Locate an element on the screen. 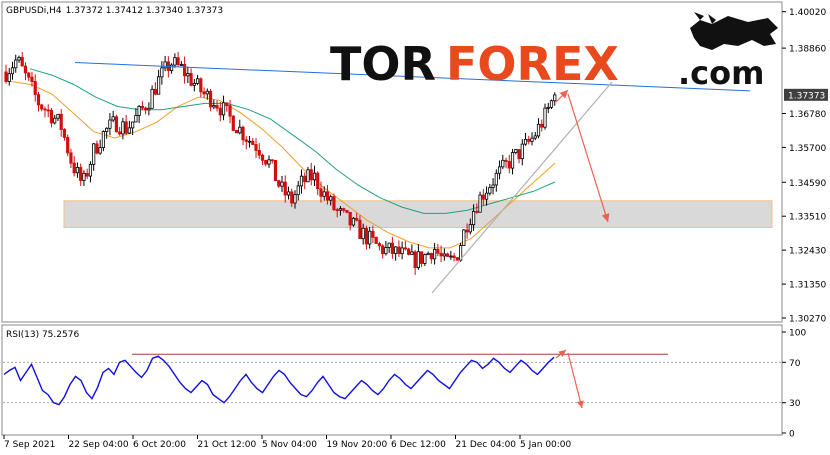  price-tick-label: 1.30270 is located at coordinates (807, 320).